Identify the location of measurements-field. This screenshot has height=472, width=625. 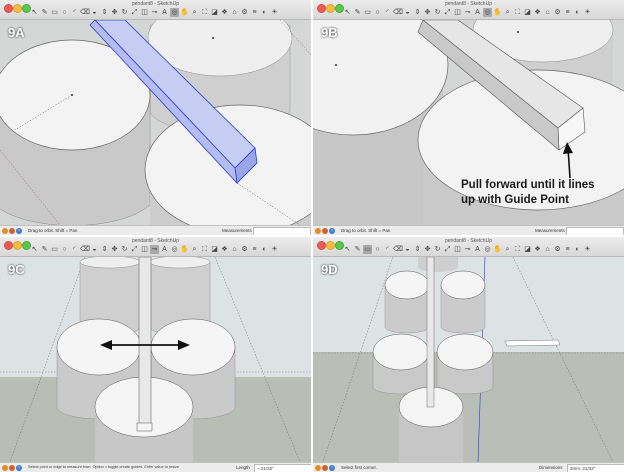
(282, 231).